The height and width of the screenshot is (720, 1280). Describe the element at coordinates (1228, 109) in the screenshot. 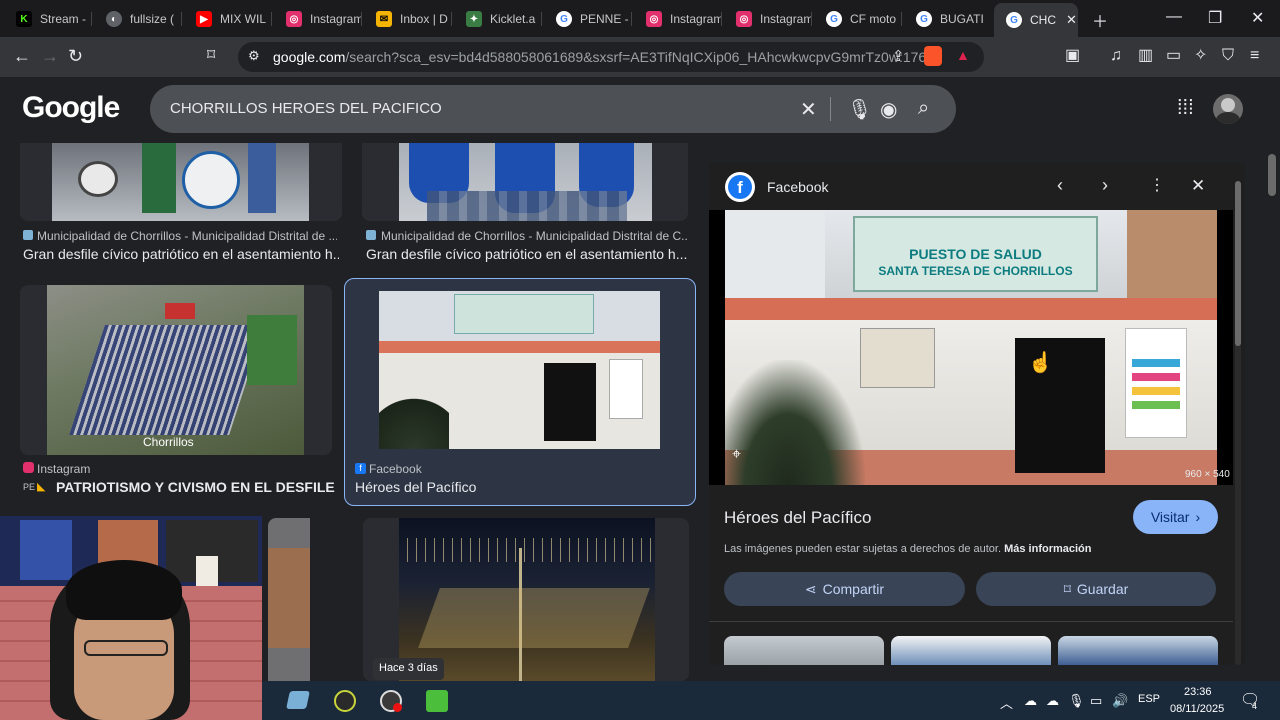

I see `avatar` at that location.